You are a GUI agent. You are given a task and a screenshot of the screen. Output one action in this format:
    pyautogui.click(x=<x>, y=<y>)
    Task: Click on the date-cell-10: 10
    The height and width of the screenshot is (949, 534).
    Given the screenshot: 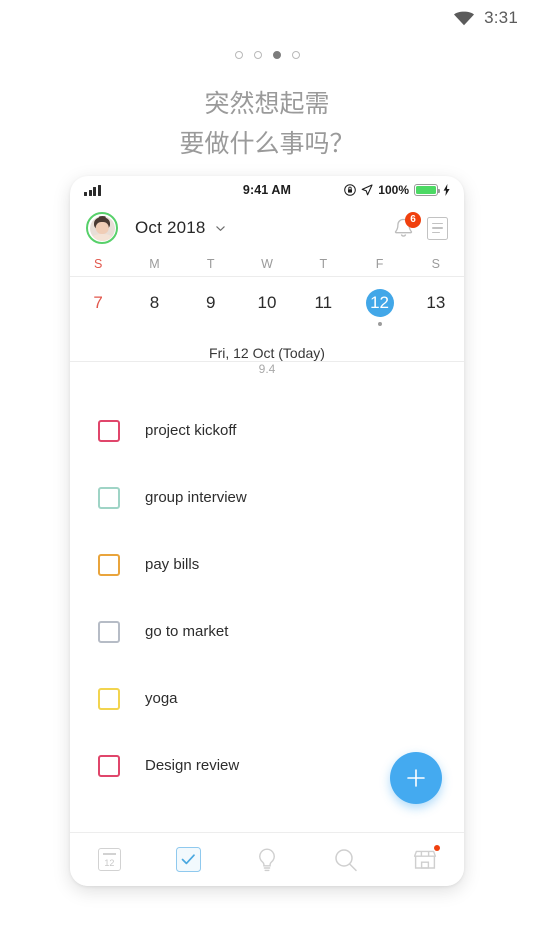 What is the action you would take?
    pyautogui.click(x=267, y=307)
    